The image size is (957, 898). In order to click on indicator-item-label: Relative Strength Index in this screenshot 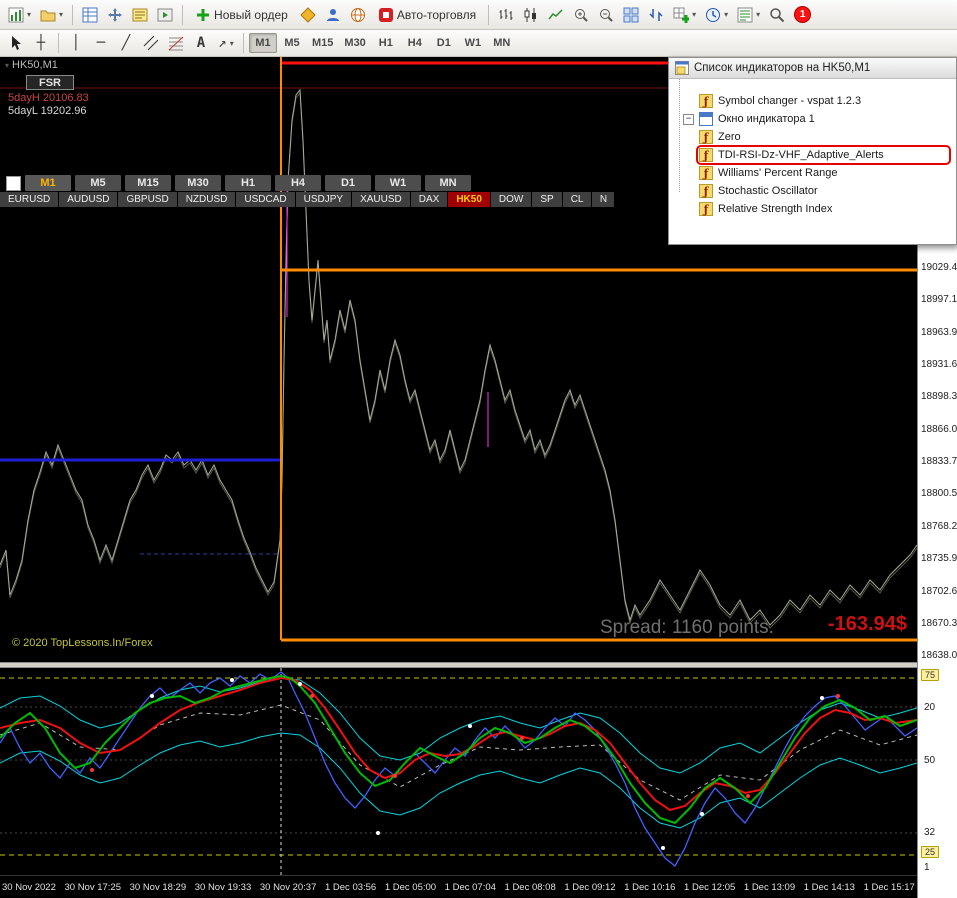, I will do `click(775, 209)`.